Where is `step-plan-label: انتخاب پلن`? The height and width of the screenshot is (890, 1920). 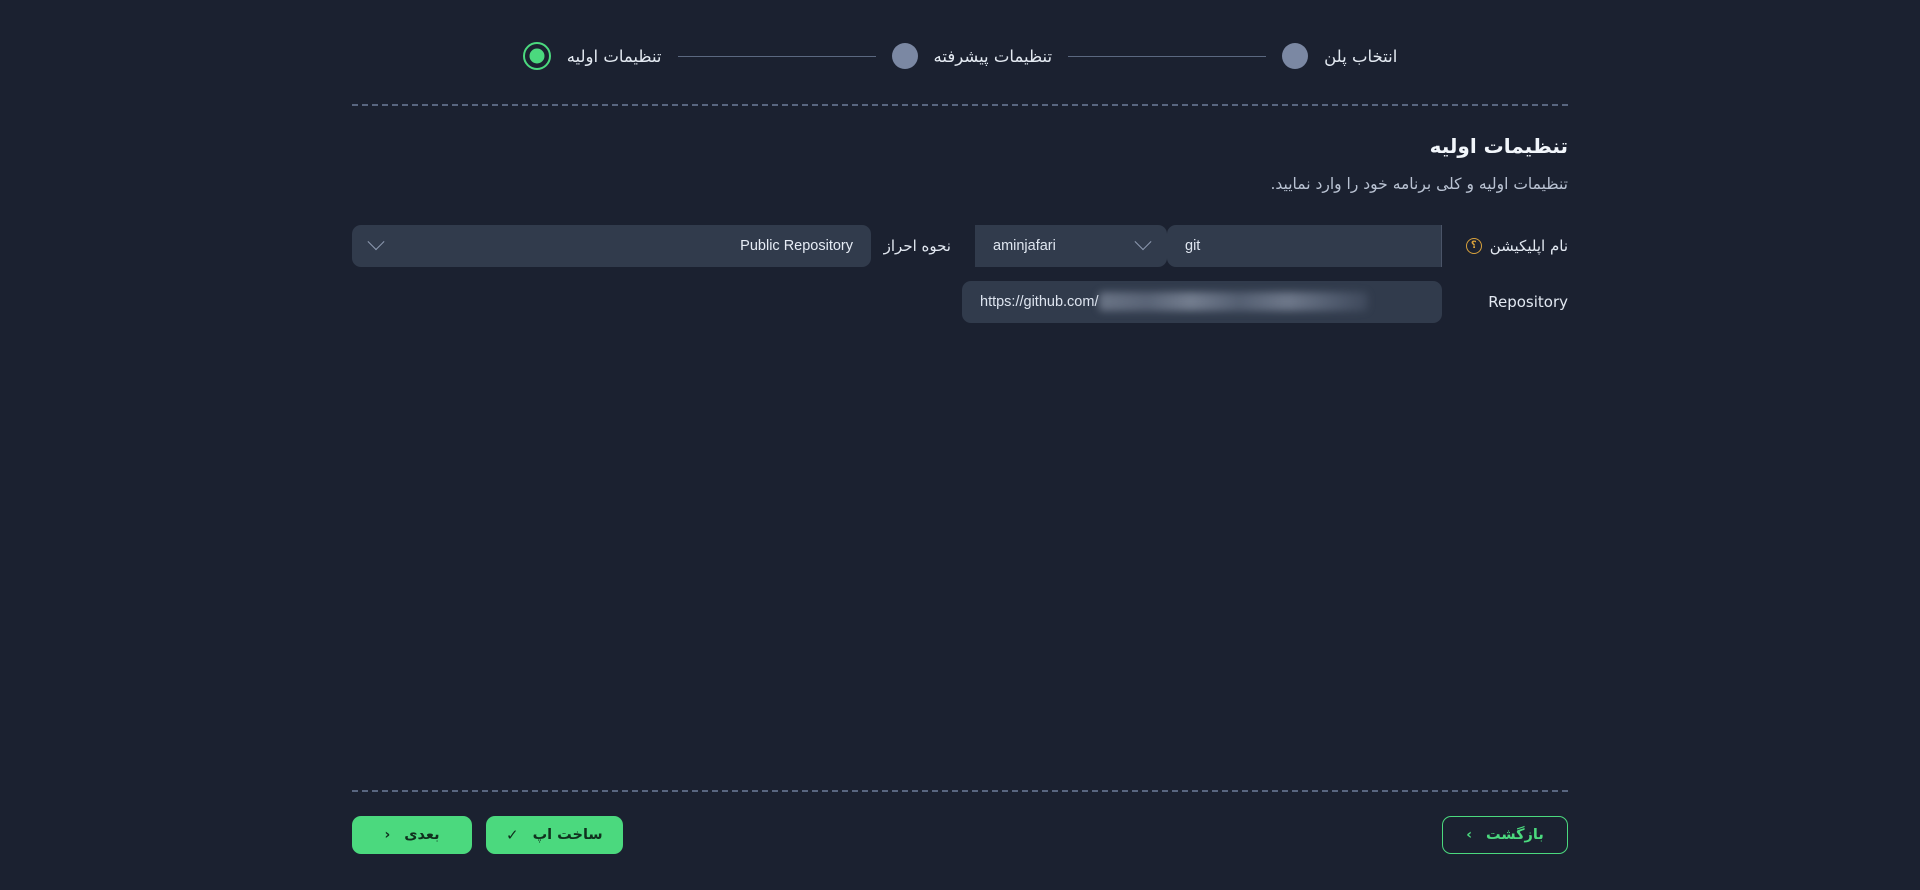
step-plan-label: انتخاب پلن is located at coordinates (1361, 56).